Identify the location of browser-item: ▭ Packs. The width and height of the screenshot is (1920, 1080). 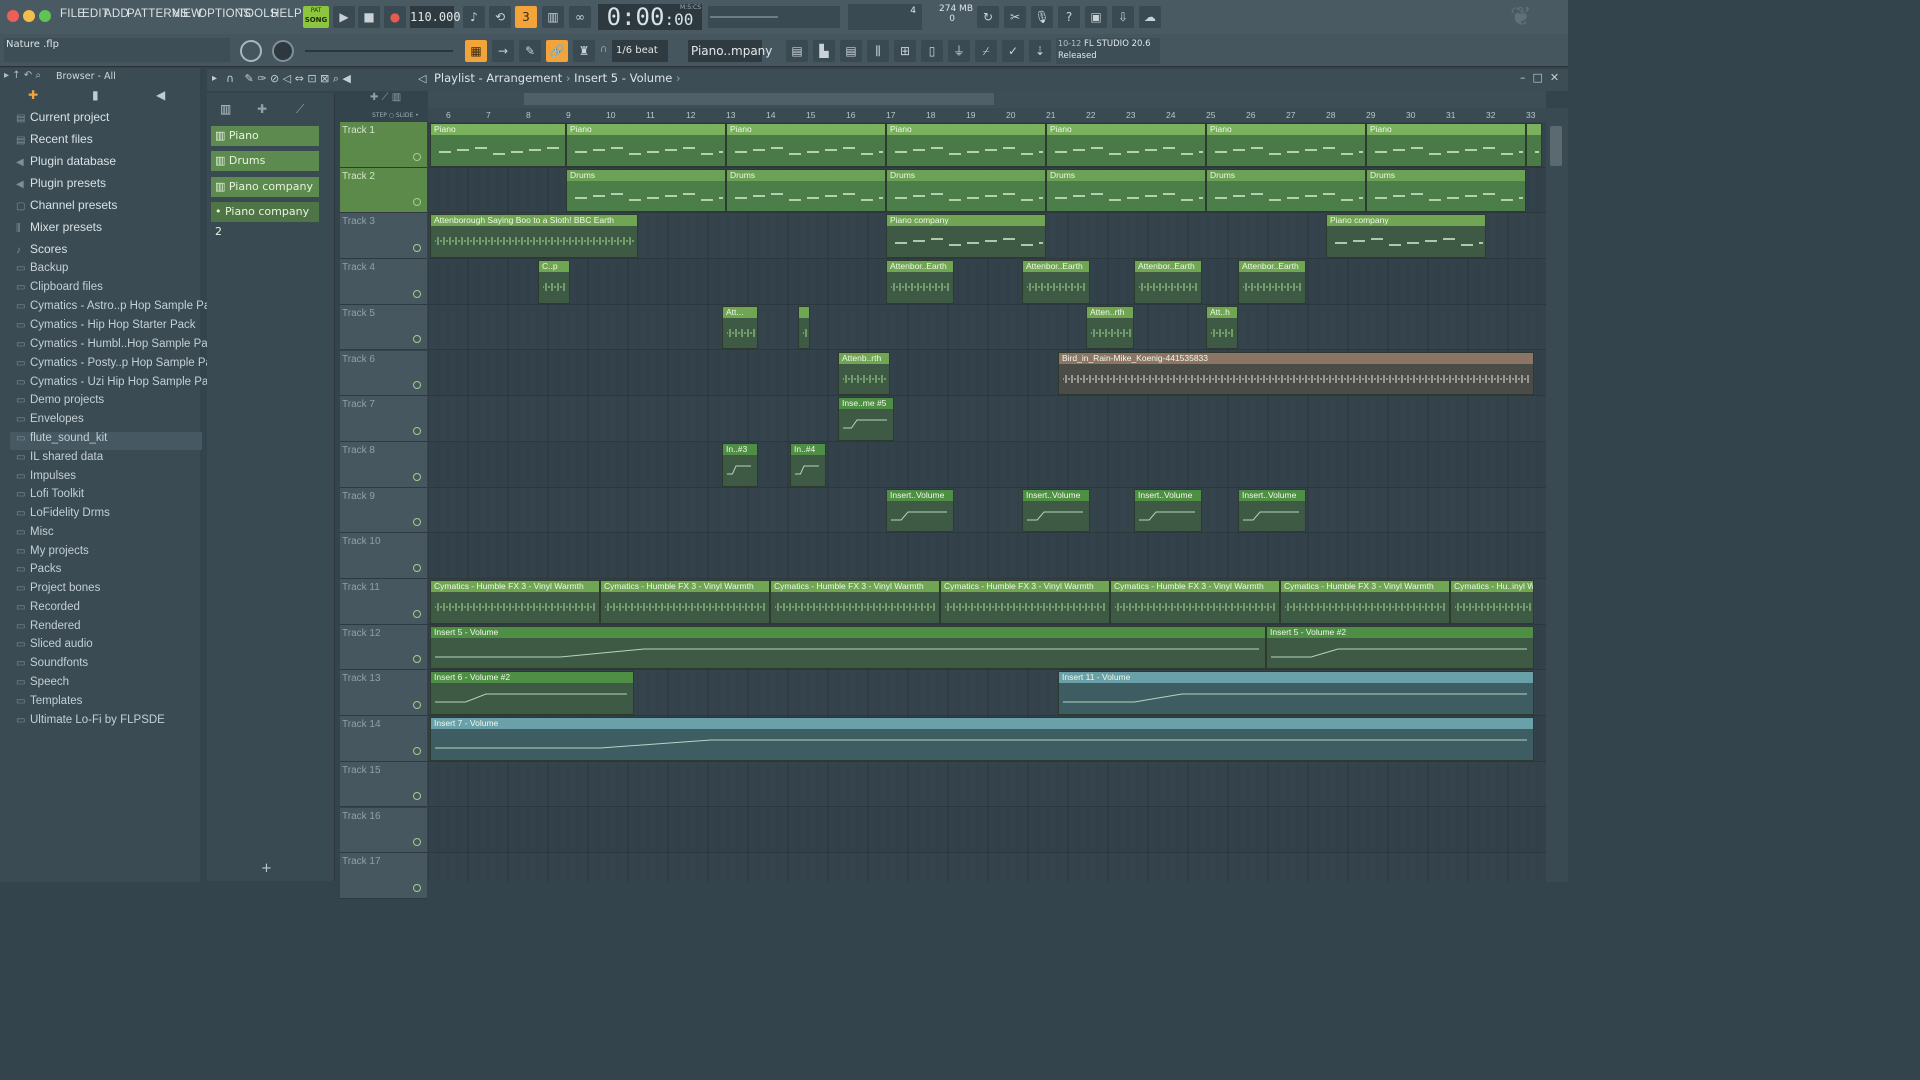
(38, 572).